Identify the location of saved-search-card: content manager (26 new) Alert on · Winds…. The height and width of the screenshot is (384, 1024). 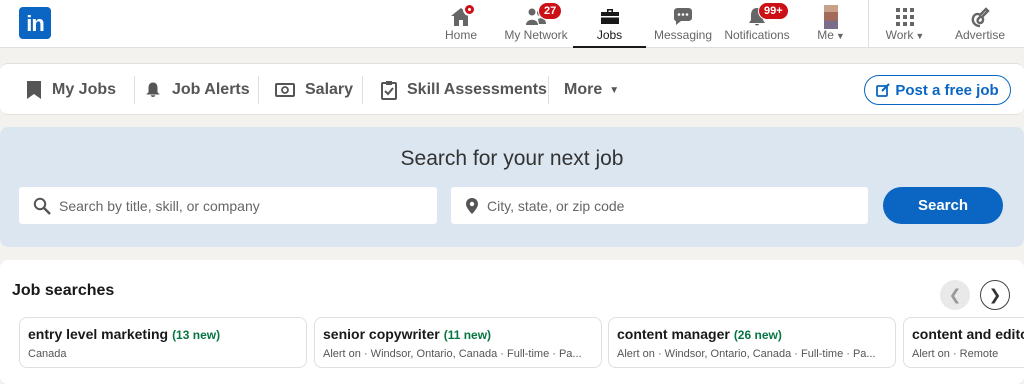
(752, 342).